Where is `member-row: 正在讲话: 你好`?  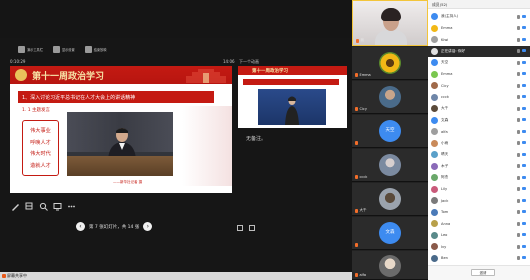 member-row: 正在讲话: 你好 is located at coordinates (479, 51).